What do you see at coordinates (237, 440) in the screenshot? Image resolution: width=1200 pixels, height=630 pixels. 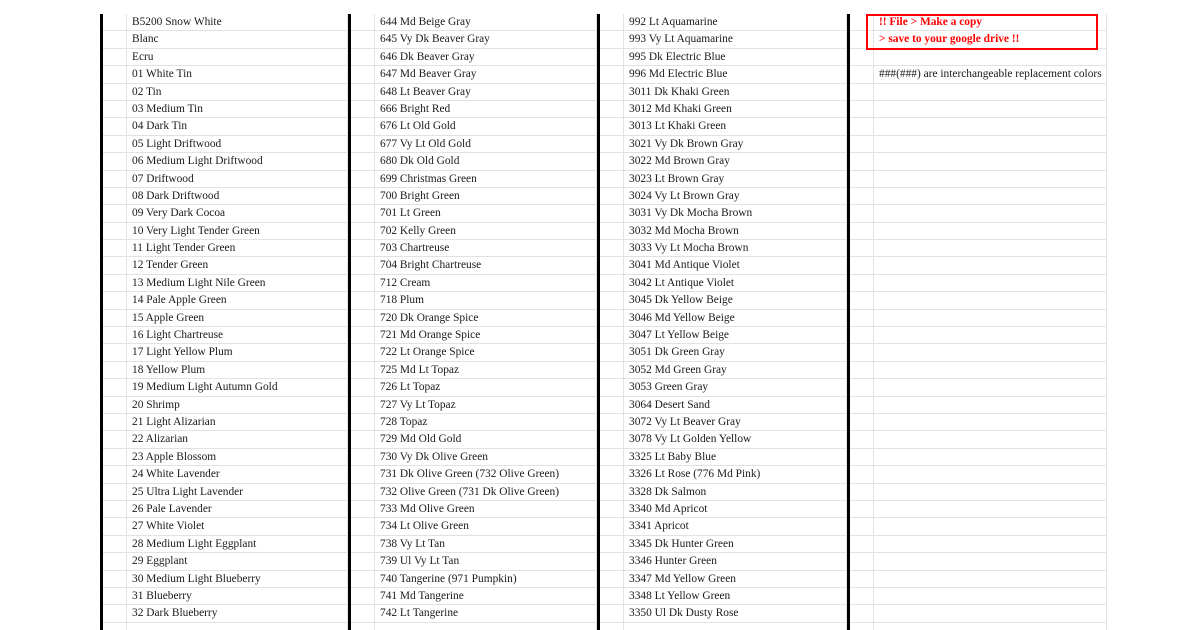 I see `grid-cell: 22 Alizarian` at bounding box center [237, 440].